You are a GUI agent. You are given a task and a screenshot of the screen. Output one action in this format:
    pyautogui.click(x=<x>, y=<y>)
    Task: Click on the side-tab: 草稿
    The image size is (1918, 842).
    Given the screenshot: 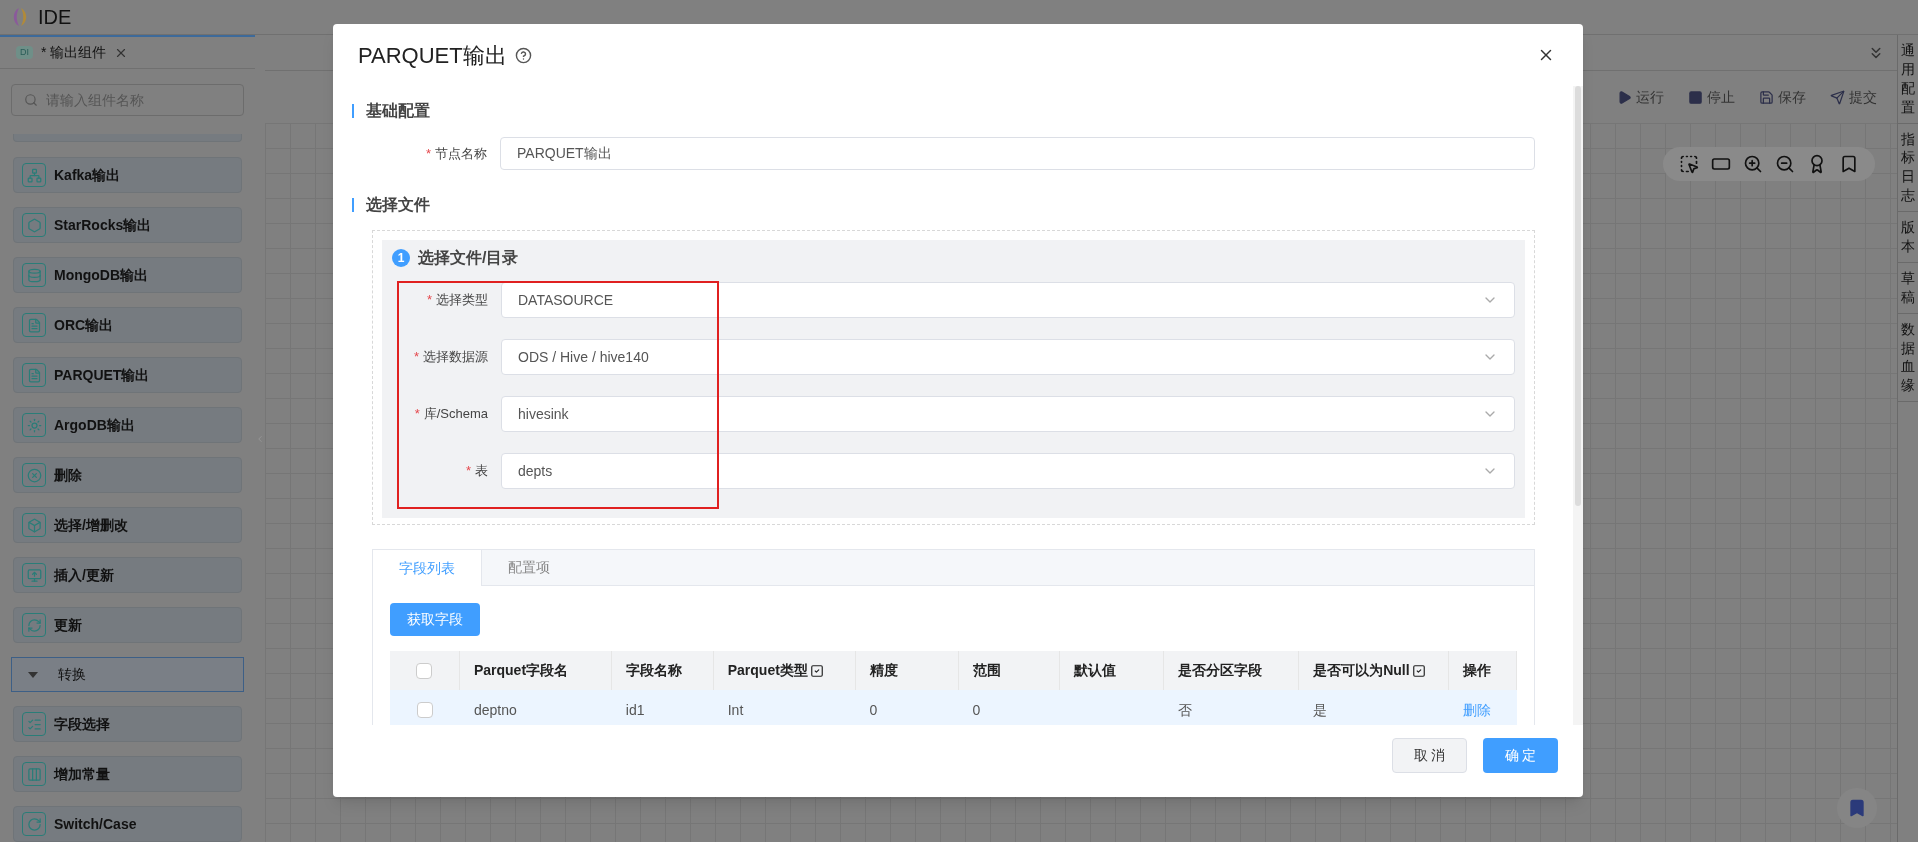 What is the action you would take?
    pyautogui.click(x=1908, y=288)
    